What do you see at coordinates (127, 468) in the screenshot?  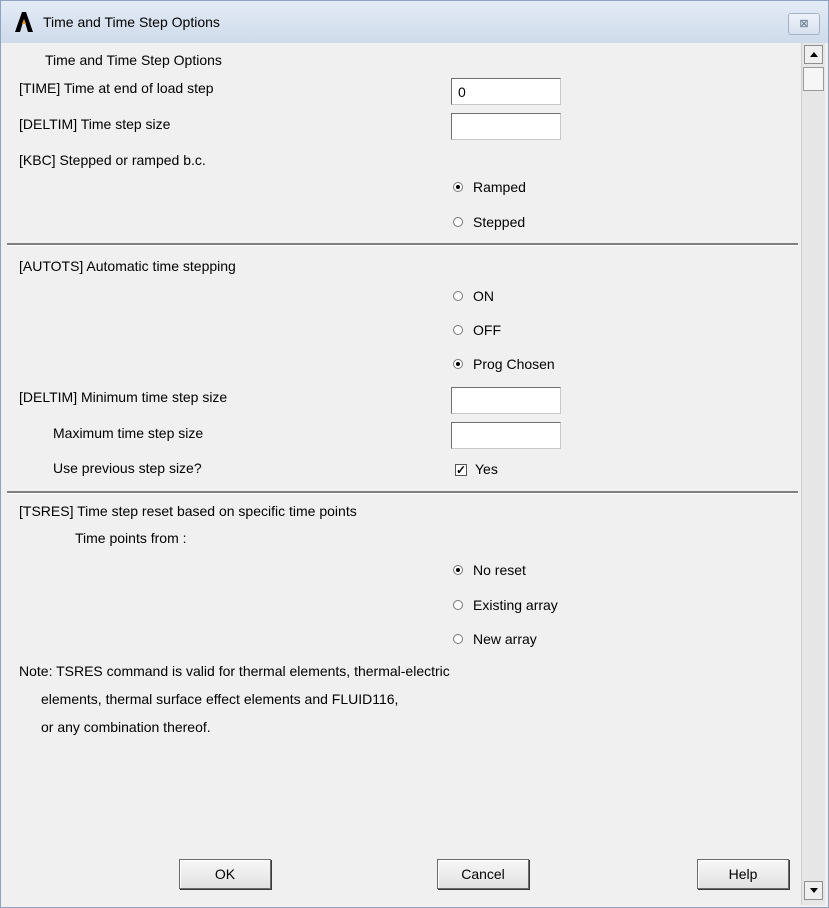 I see `prev-step-label: Use previous step size?` at bounding box center [127, 468].